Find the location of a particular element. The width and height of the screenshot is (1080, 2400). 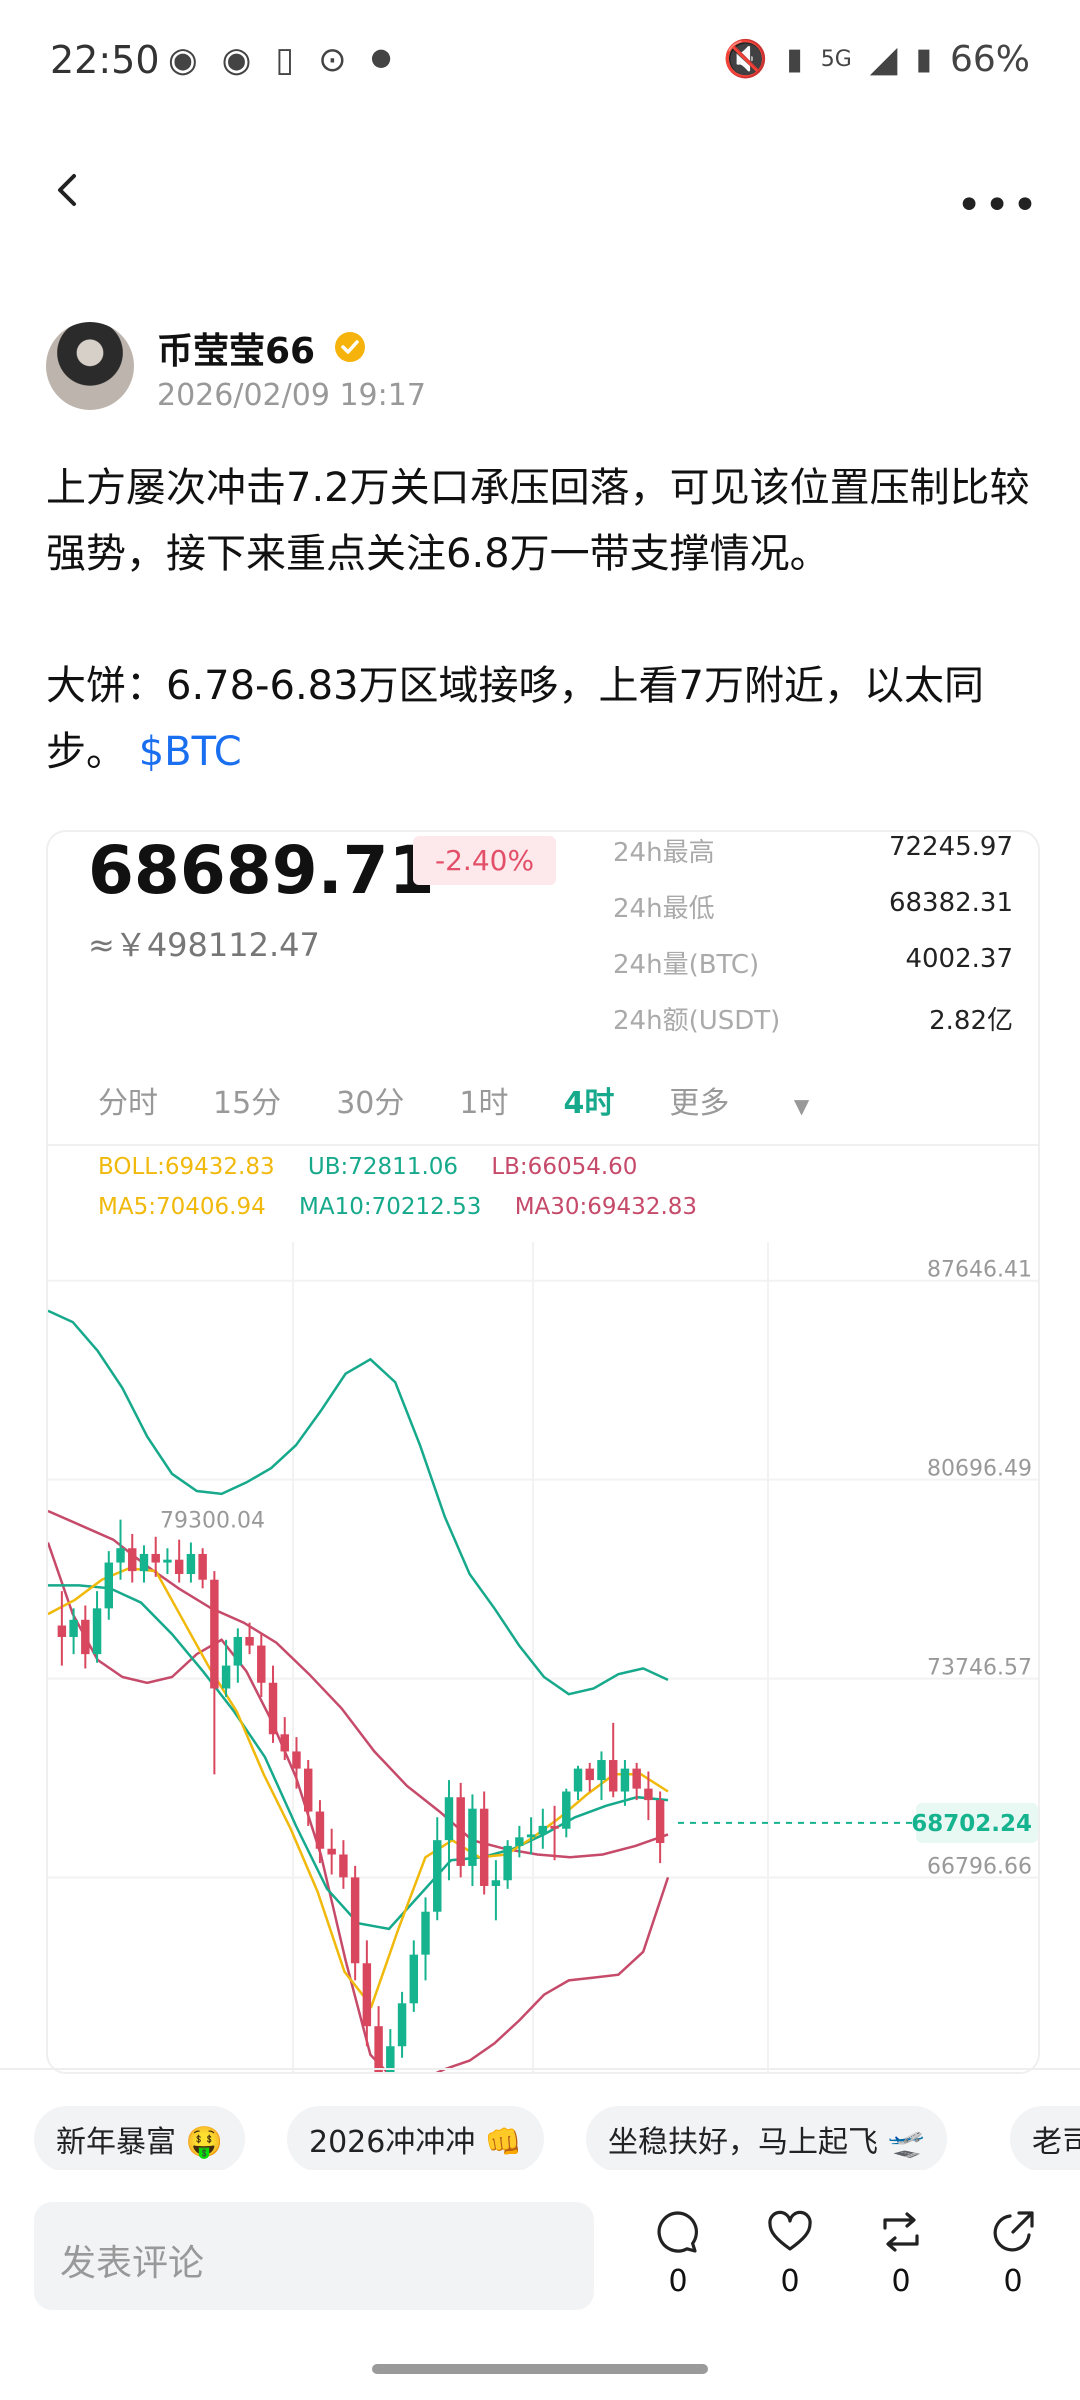

verified-badge-icon is located at coordinates (350, 347).